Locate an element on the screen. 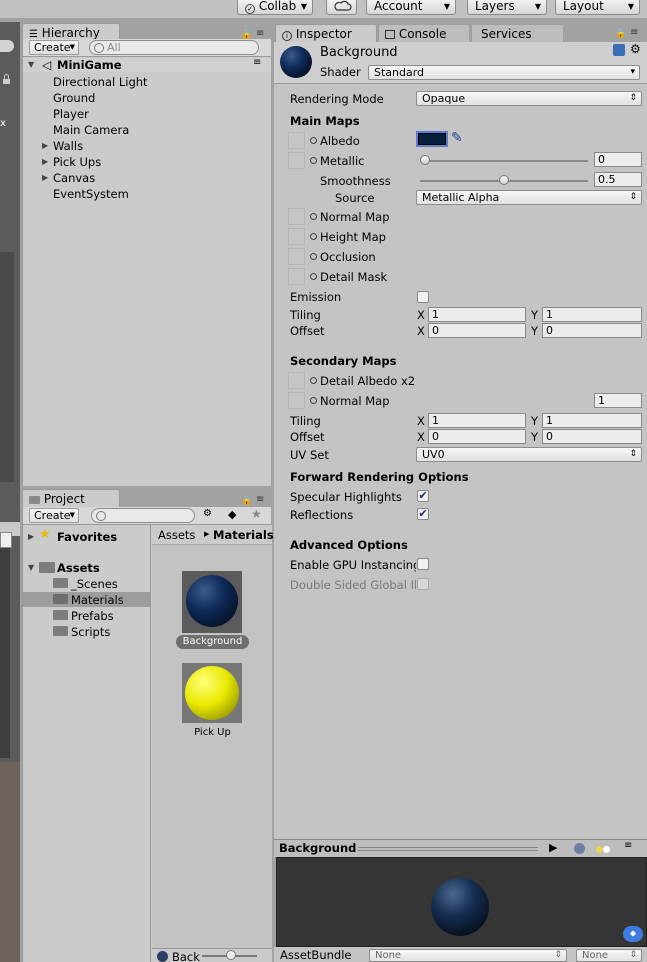 The height and width of the screenshot is (962, 647). secondary-tiling-x-field: 1 is located at coordinates (477, 420).